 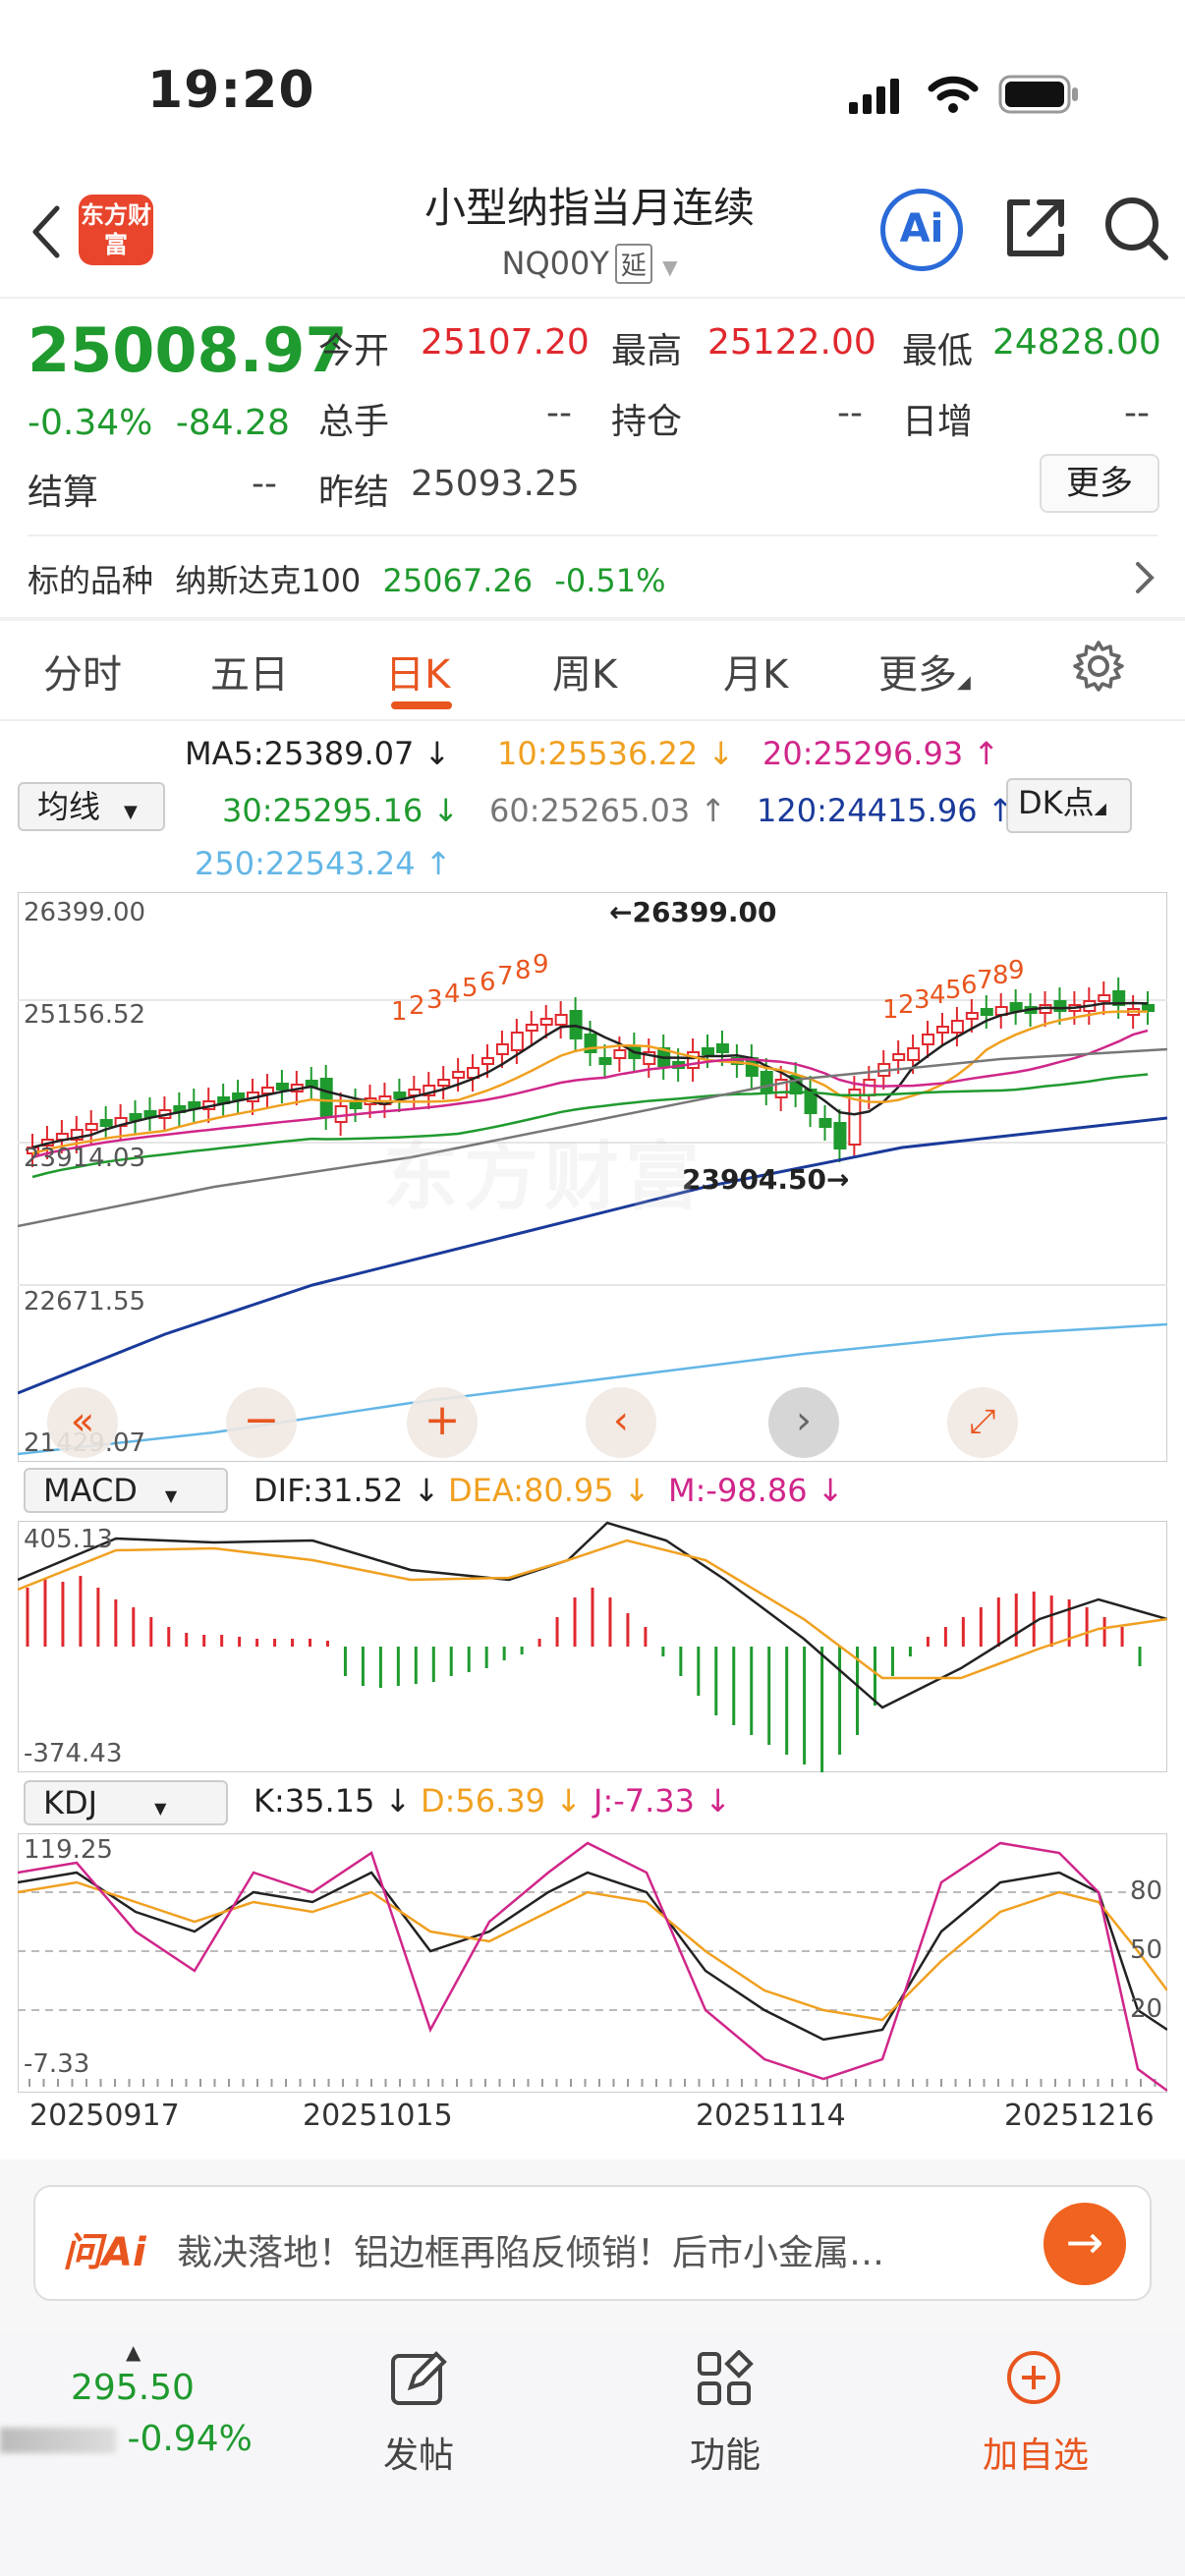 I want to click on macd-svg, so click(x=592, y=1647).